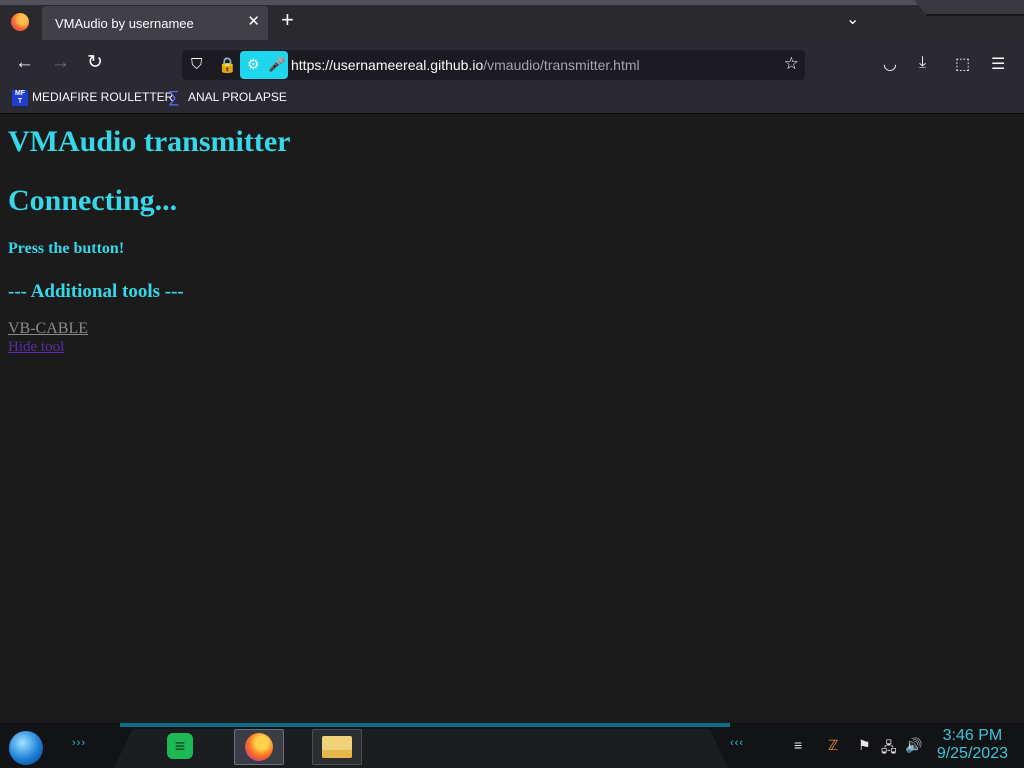  I want to click on chevron-down-icon: ⌄, so click(852, 19).